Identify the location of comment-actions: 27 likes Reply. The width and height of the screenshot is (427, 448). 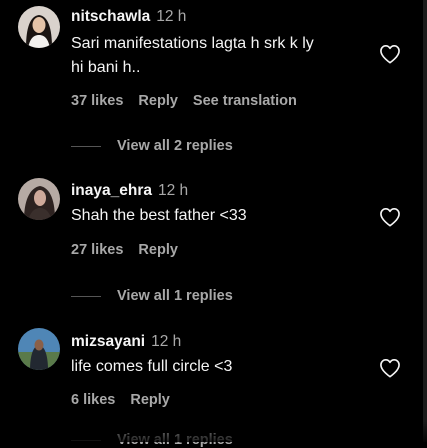
(132, 250).